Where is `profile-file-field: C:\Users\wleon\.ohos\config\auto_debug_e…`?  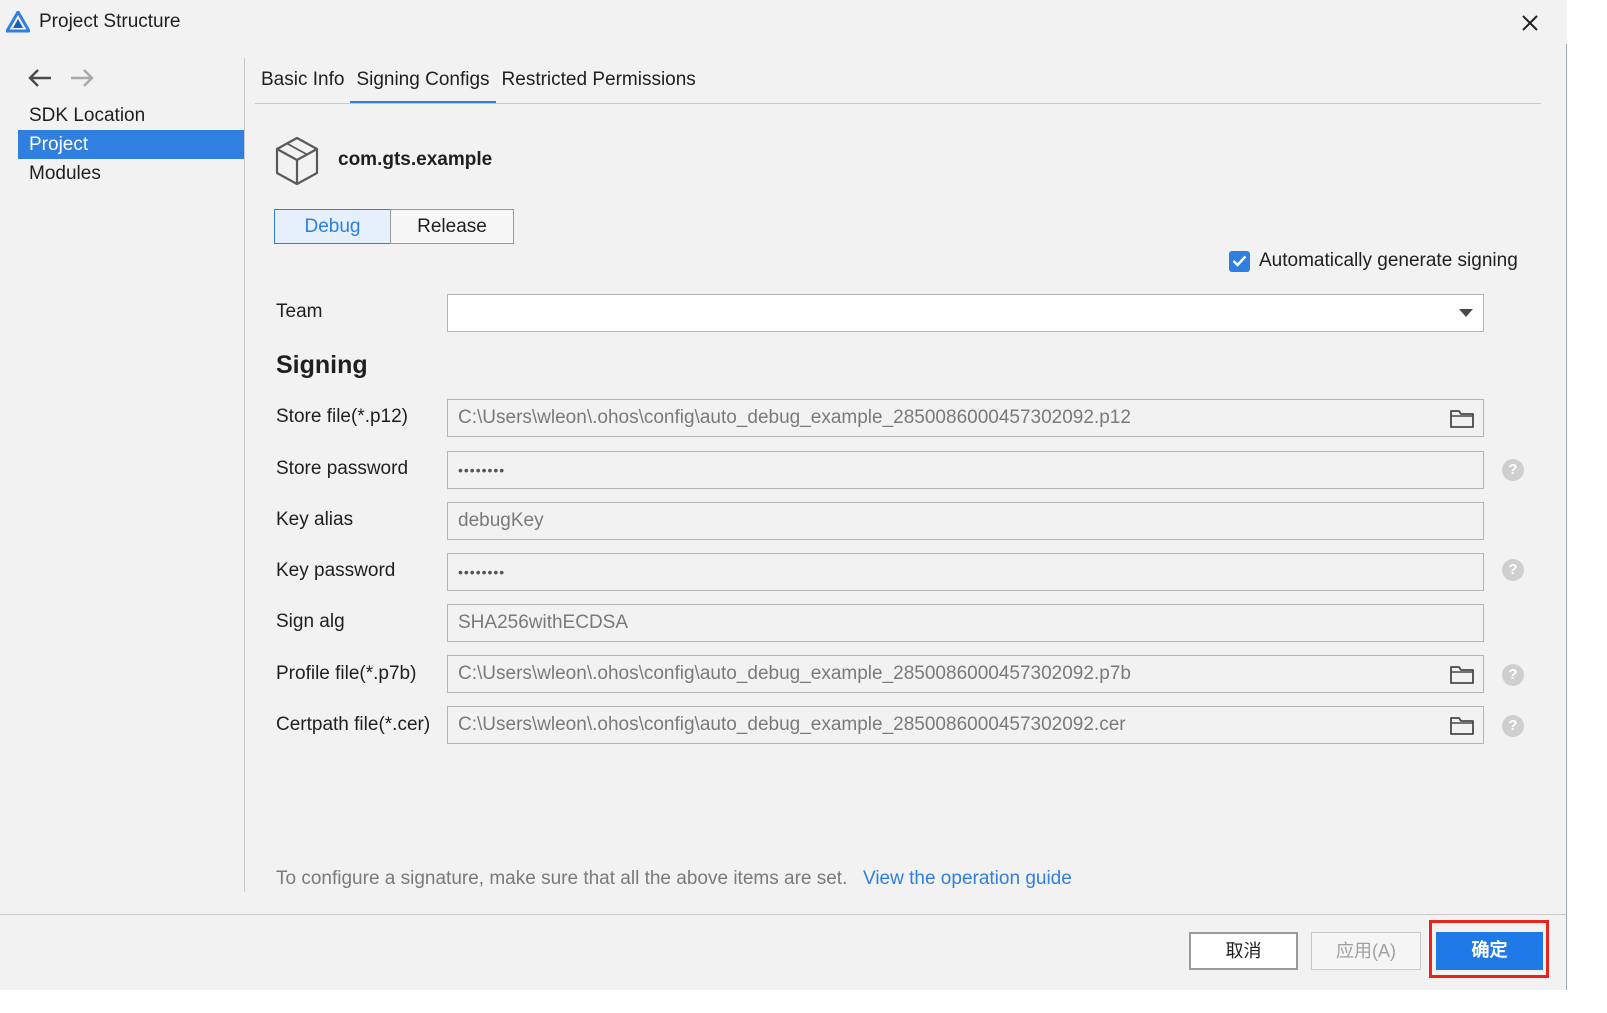
profile-file-field: C:\Users\wleon\.ohos\config\auto_debug_e… is located at coordinates (965, 674).